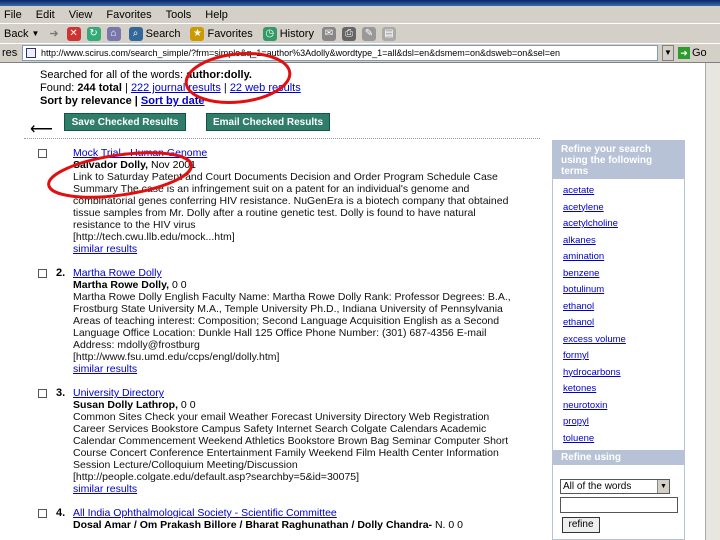  What do you see at coordinates (45, 15) in the screenshot?
I see `menu-edit: Edit` at bounding box center [45, 15].